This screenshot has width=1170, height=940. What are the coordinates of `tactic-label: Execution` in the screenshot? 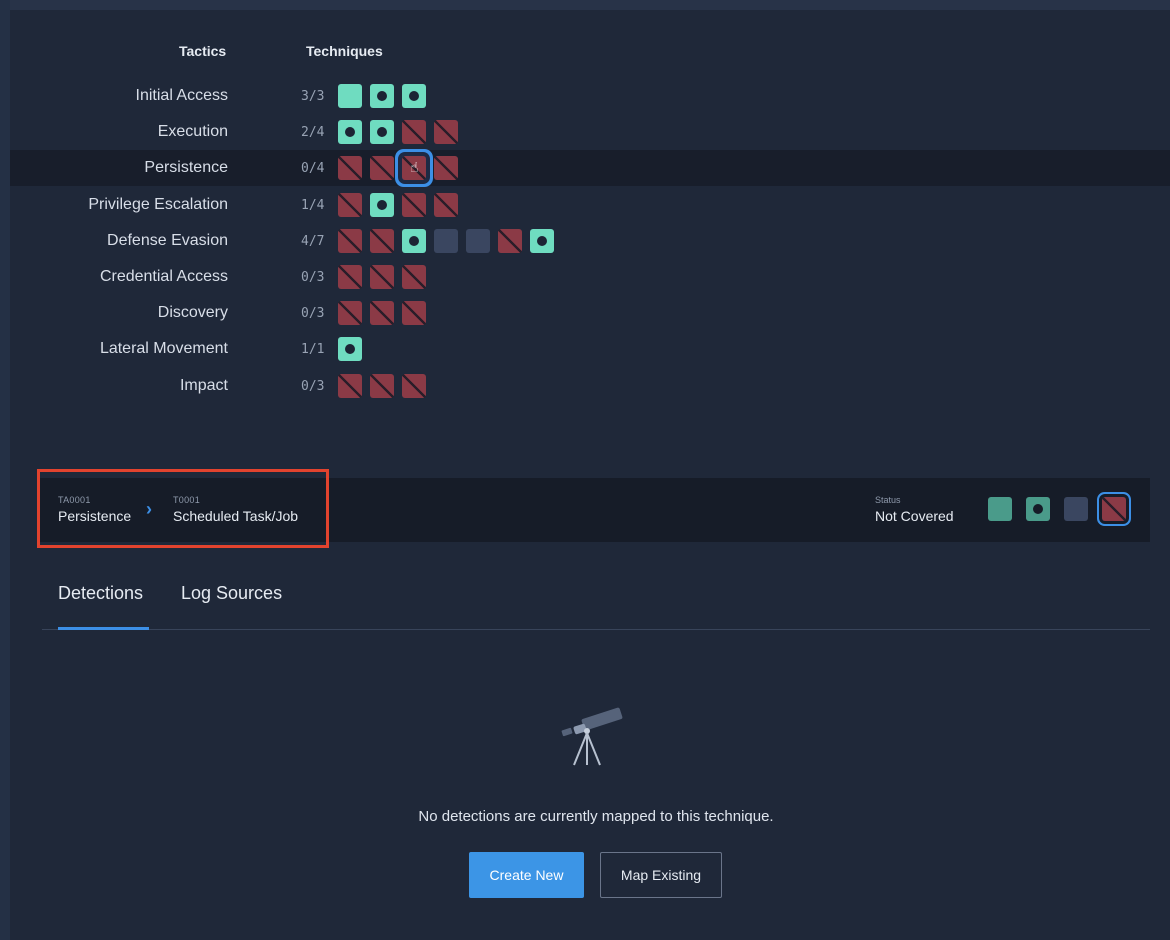 It's located at (192, 131).